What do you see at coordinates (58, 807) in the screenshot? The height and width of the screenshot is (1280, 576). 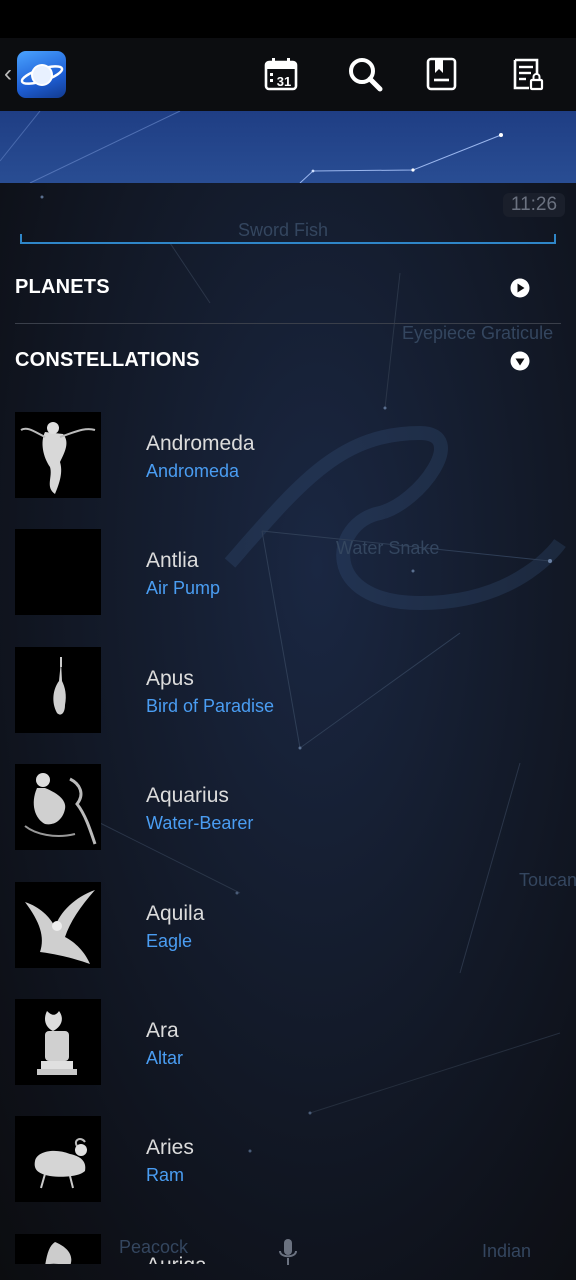 I see `aquarius-figure-icon` at bounding box center [58, 807].